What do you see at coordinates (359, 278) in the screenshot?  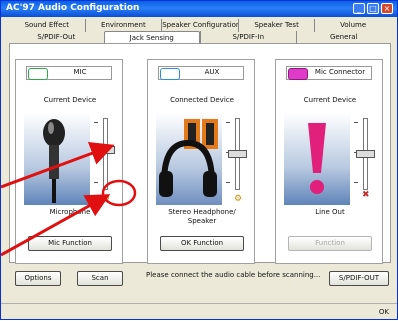 I see `spdif-out-button: S/PDIF-OUT` at bounding box center [359, 278].